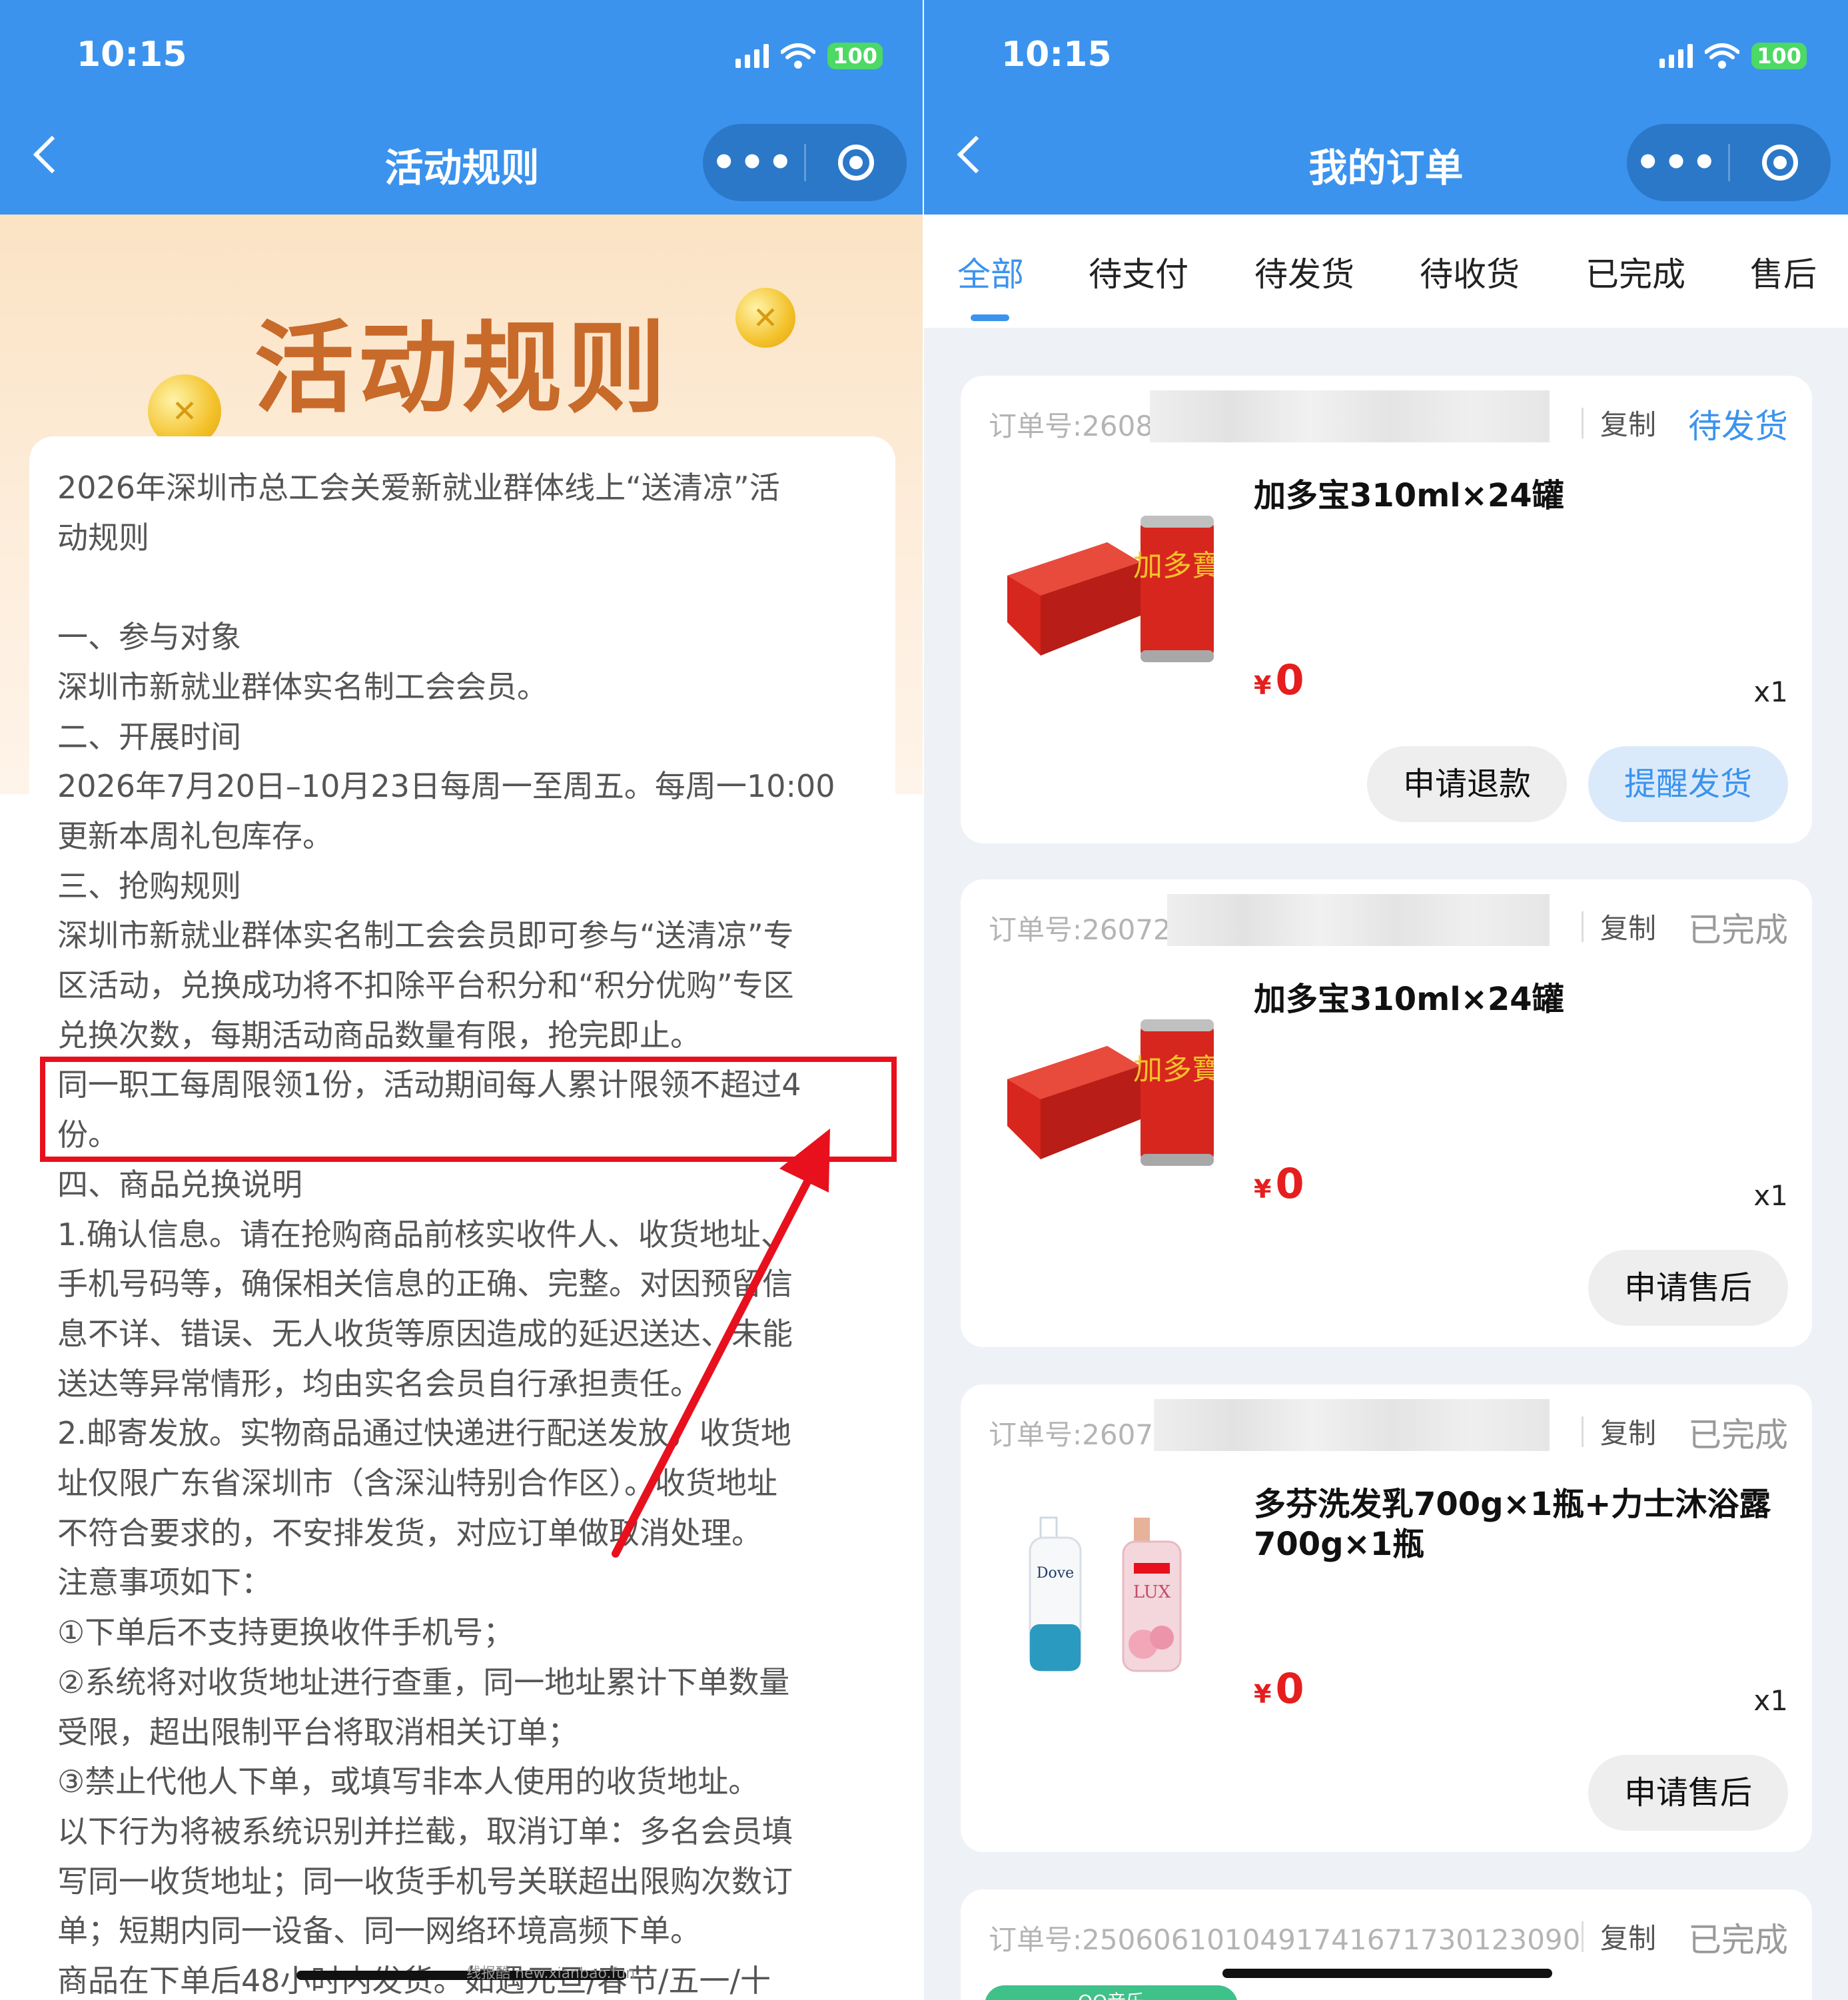 The width and height of the screenshot is (1848, 2000). I want to click on mini-program-capsule: •••, so click(1729, 162).